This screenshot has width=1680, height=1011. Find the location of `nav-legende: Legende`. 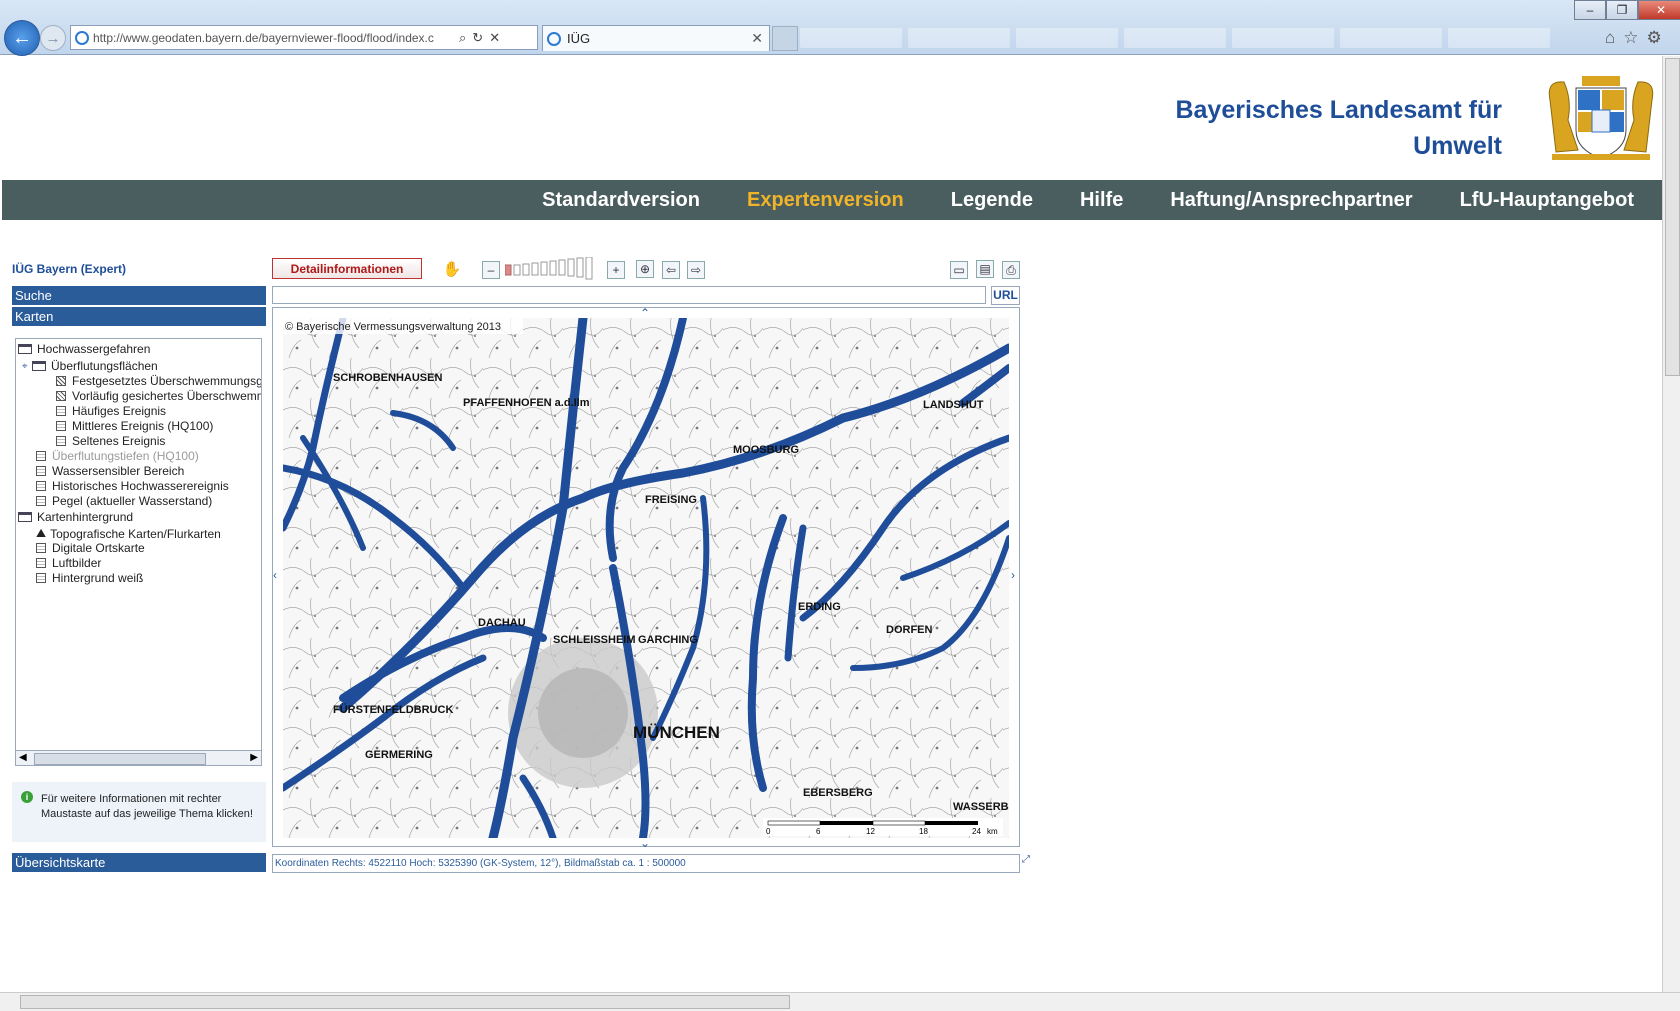

nav-legende: Legende is located at coordinates (992, 200).